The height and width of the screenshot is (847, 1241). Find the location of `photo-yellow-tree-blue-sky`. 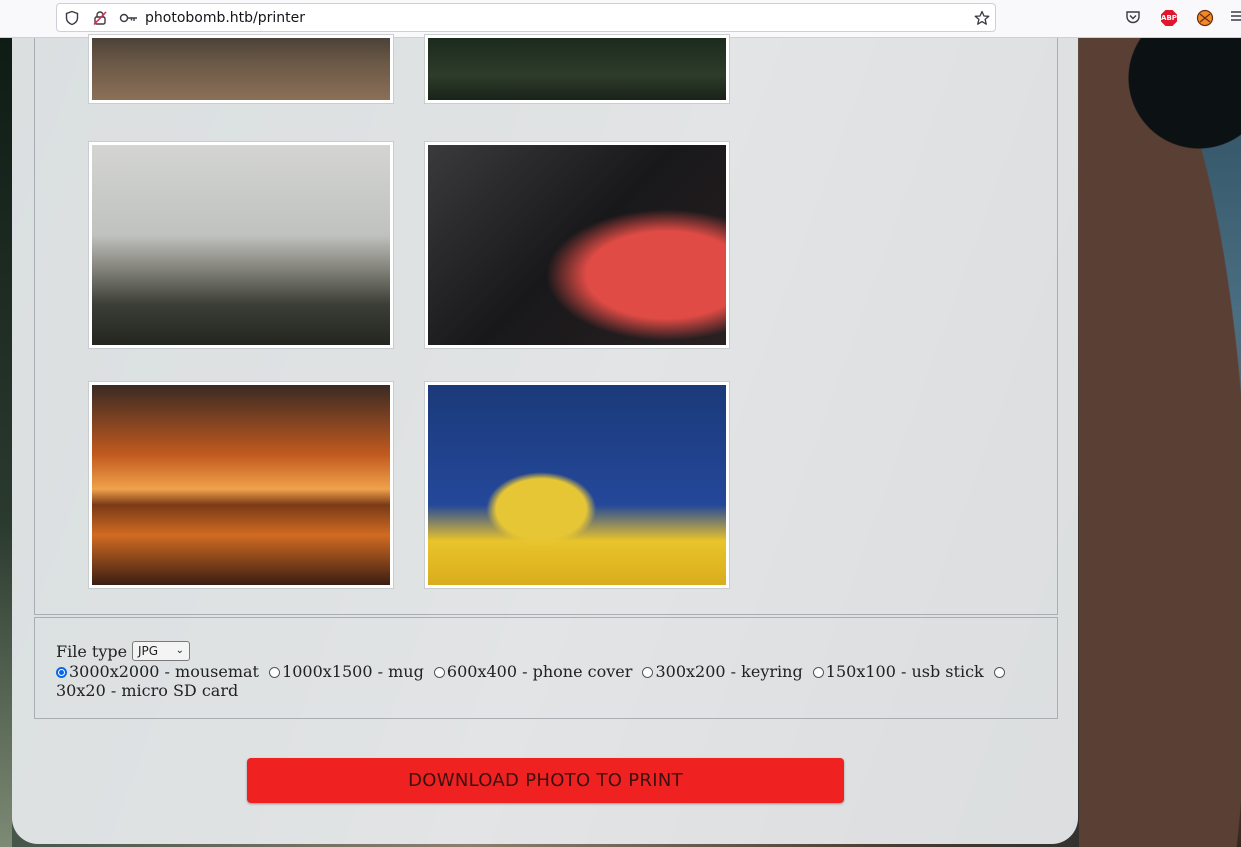

photo-yellow-tree-blue-sky is located at coordinates (577, 485).